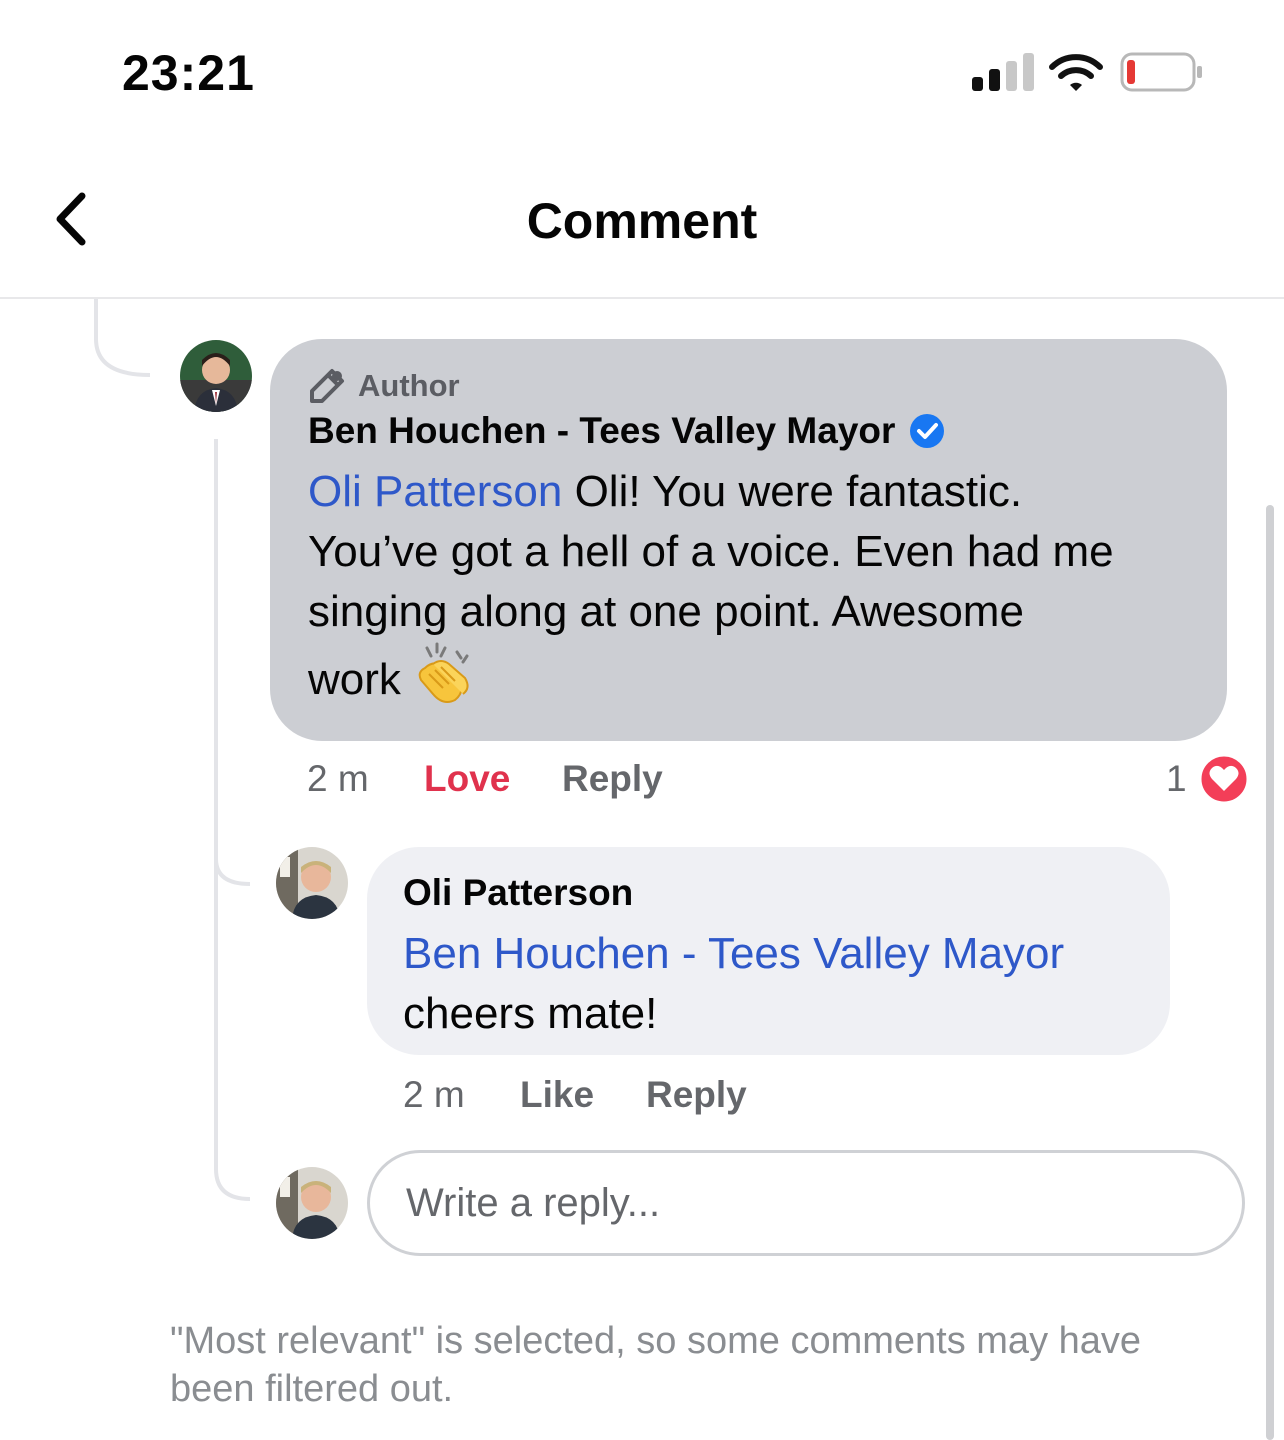  What do you see at coordinates (467, 779) in the screenshot?
I see `love-reaction-button: Love` at bounding box center [467, 779].